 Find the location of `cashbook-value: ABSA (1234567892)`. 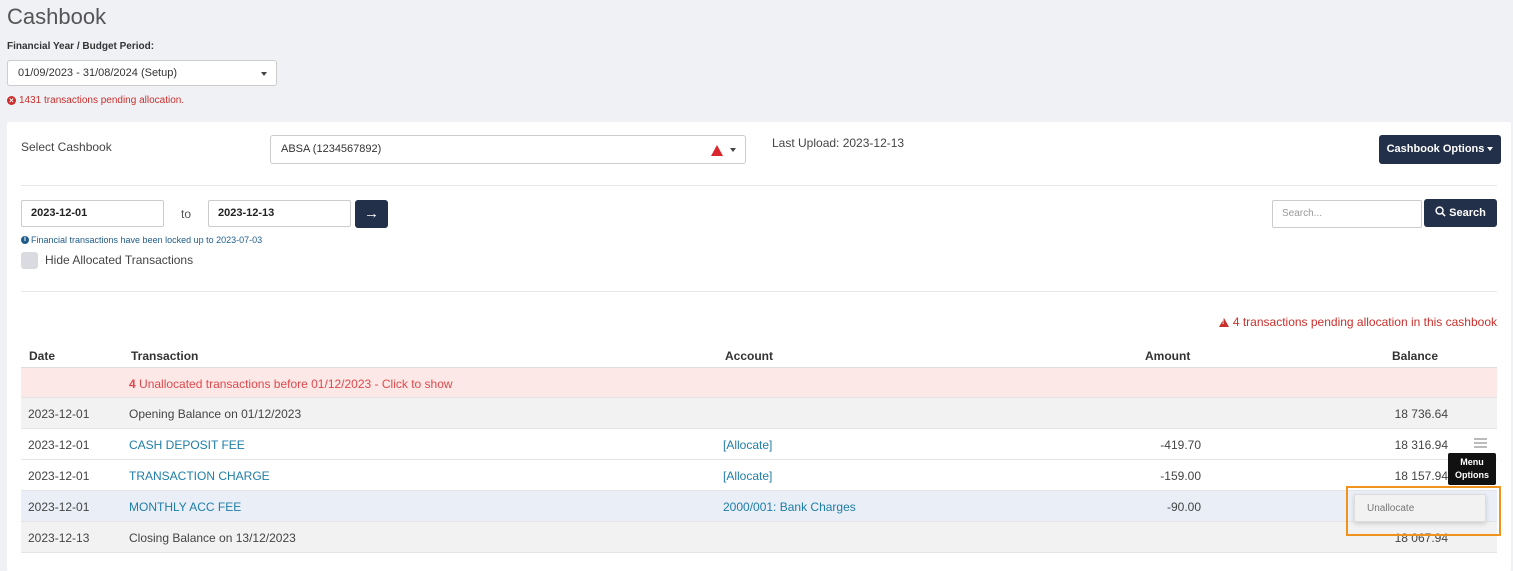

cashbook-value: ABSA (1234567892) is located at coordinates (331, 149).